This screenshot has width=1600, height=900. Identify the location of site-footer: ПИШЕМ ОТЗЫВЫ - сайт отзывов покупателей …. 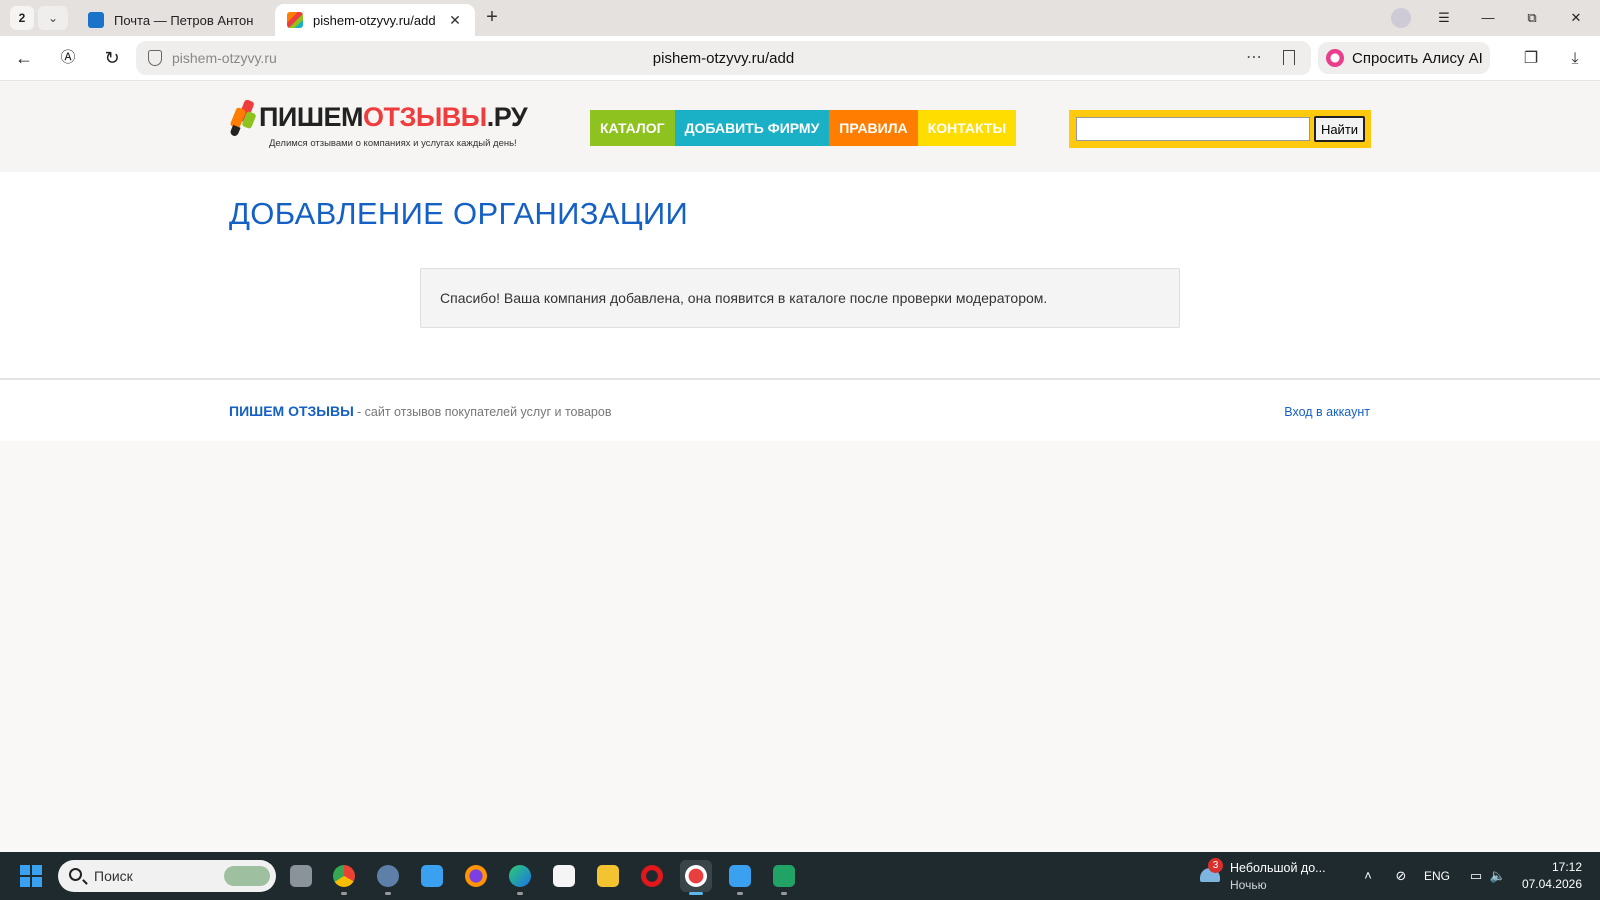
(800, 409).